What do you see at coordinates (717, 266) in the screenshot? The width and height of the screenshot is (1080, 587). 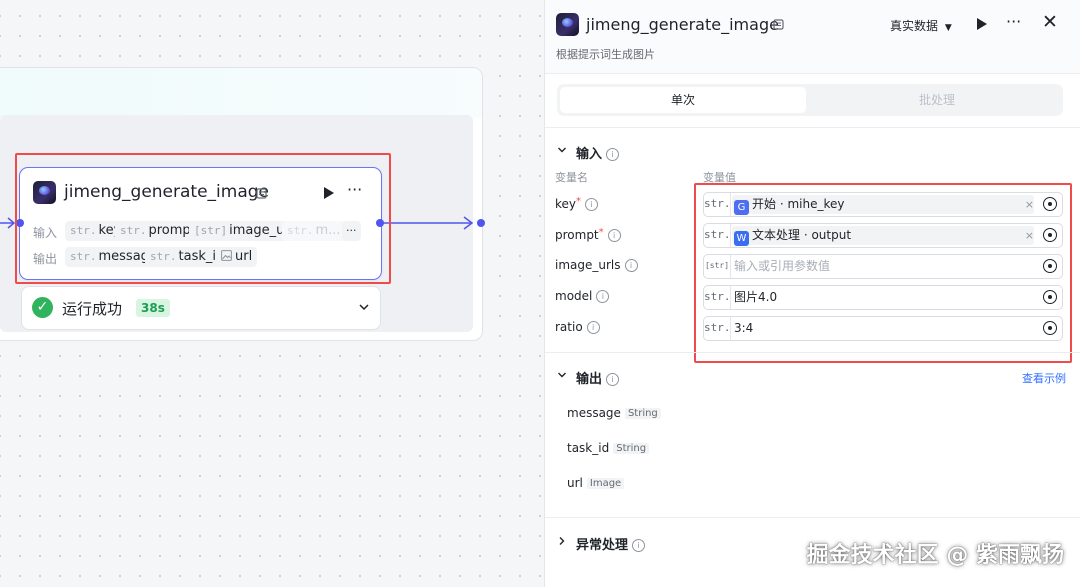 I see `type-tag: [str]` at bounding box center [717, 266].